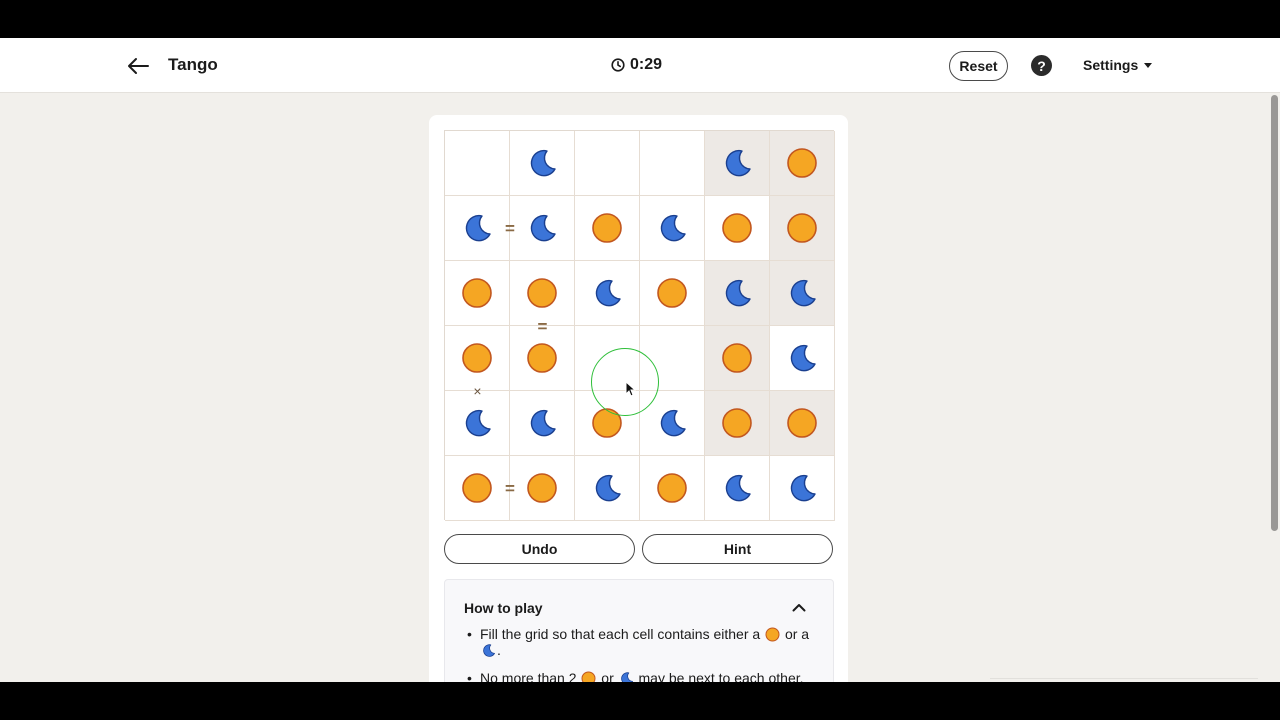 The width and height of the screenshot is (1280, 720). I want to click on caret-down-icon, so click(1148, 65).